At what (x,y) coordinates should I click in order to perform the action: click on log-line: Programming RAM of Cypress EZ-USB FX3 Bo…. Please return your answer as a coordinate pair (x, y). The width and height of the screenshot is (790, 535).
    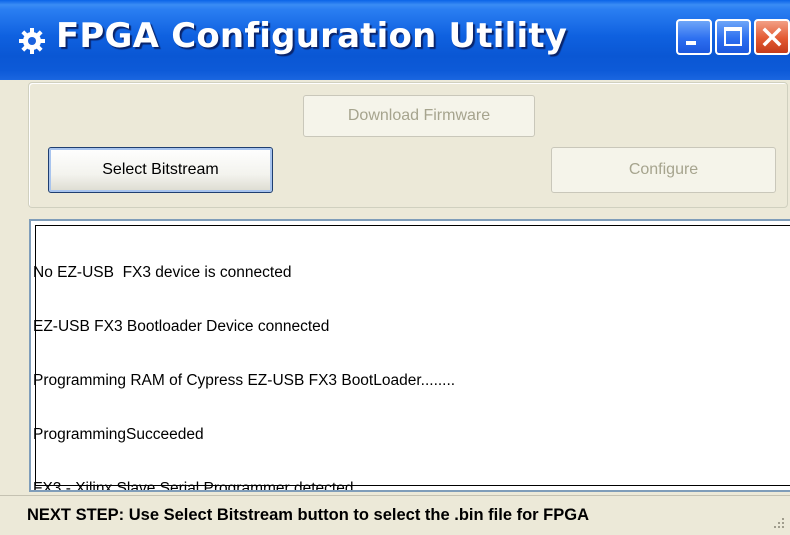
    Looking at the image, I should click on (244, 380).